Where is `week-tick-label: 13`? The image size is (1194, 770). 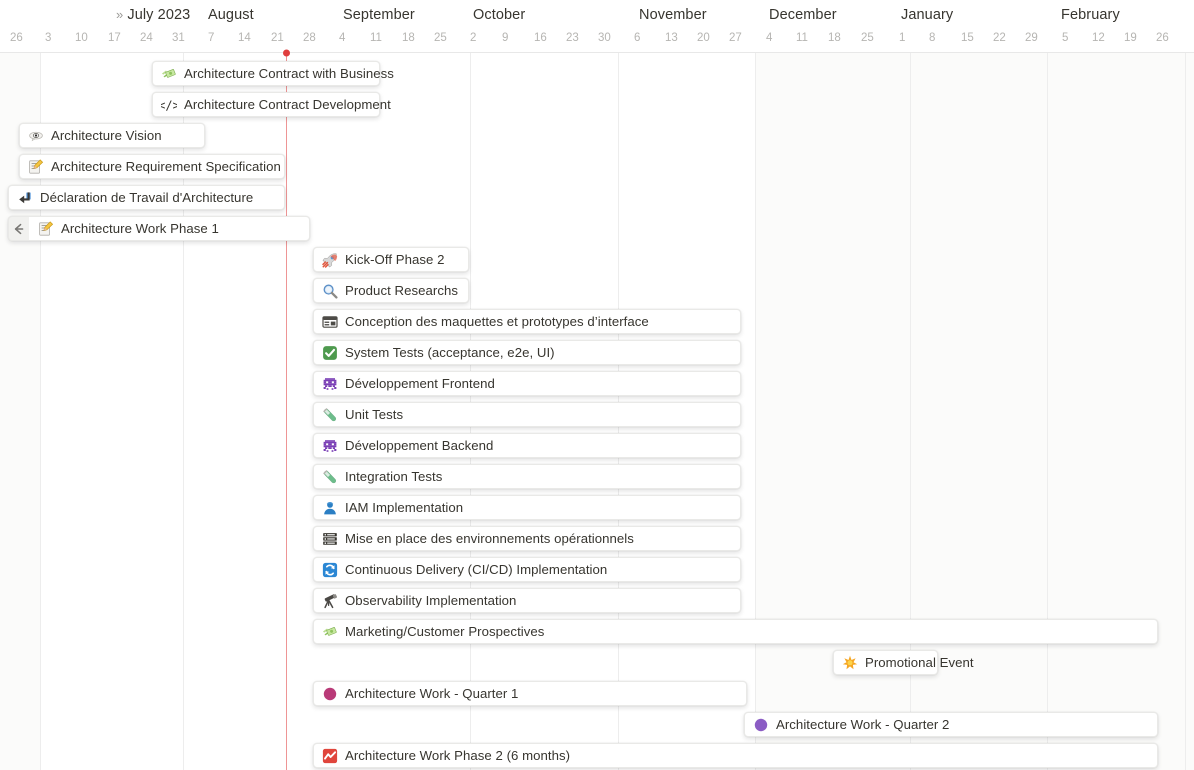 week-tick-label: 13 is located at coordinates (671, 38).